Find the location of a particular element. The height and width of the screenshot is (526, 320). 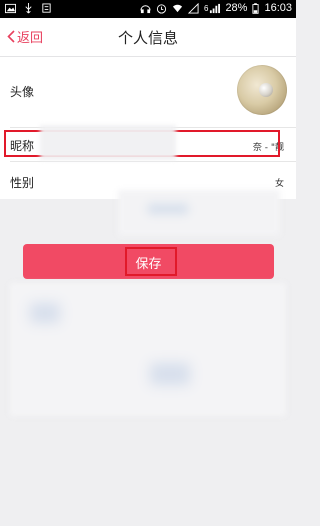

avatar-label: 头像 is located at coordinates (22, 92).